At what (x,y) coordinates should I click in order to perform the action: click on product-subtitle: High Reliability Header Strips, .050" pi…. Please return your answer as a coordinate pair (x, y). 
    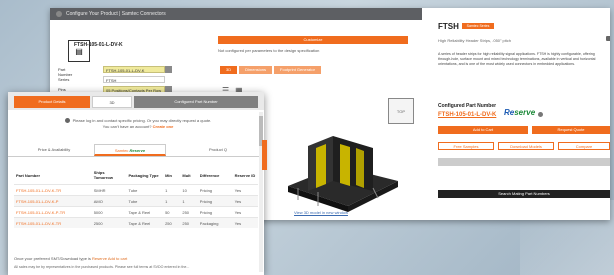
    Looking at the image, I should click on (475, 40).